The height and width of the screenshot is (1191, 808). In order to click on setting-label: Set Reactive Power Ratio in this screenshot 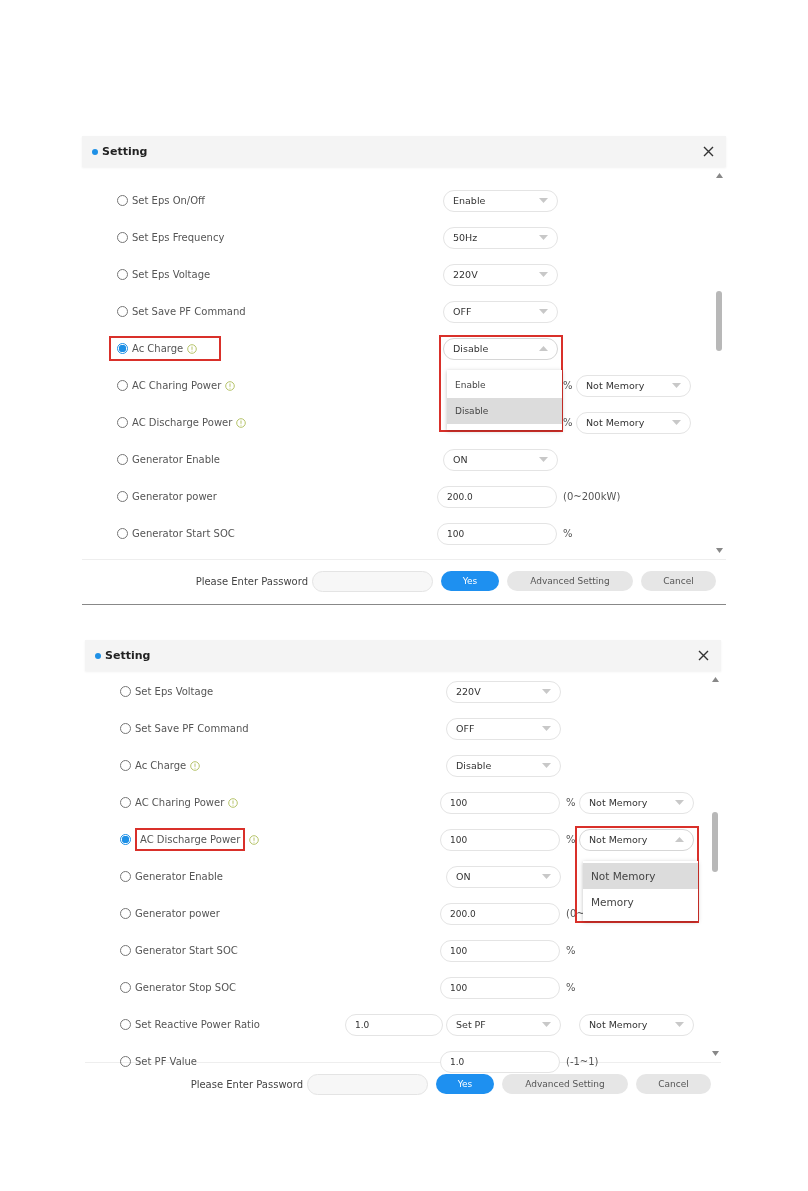, I will do `click(197, 1024)`.